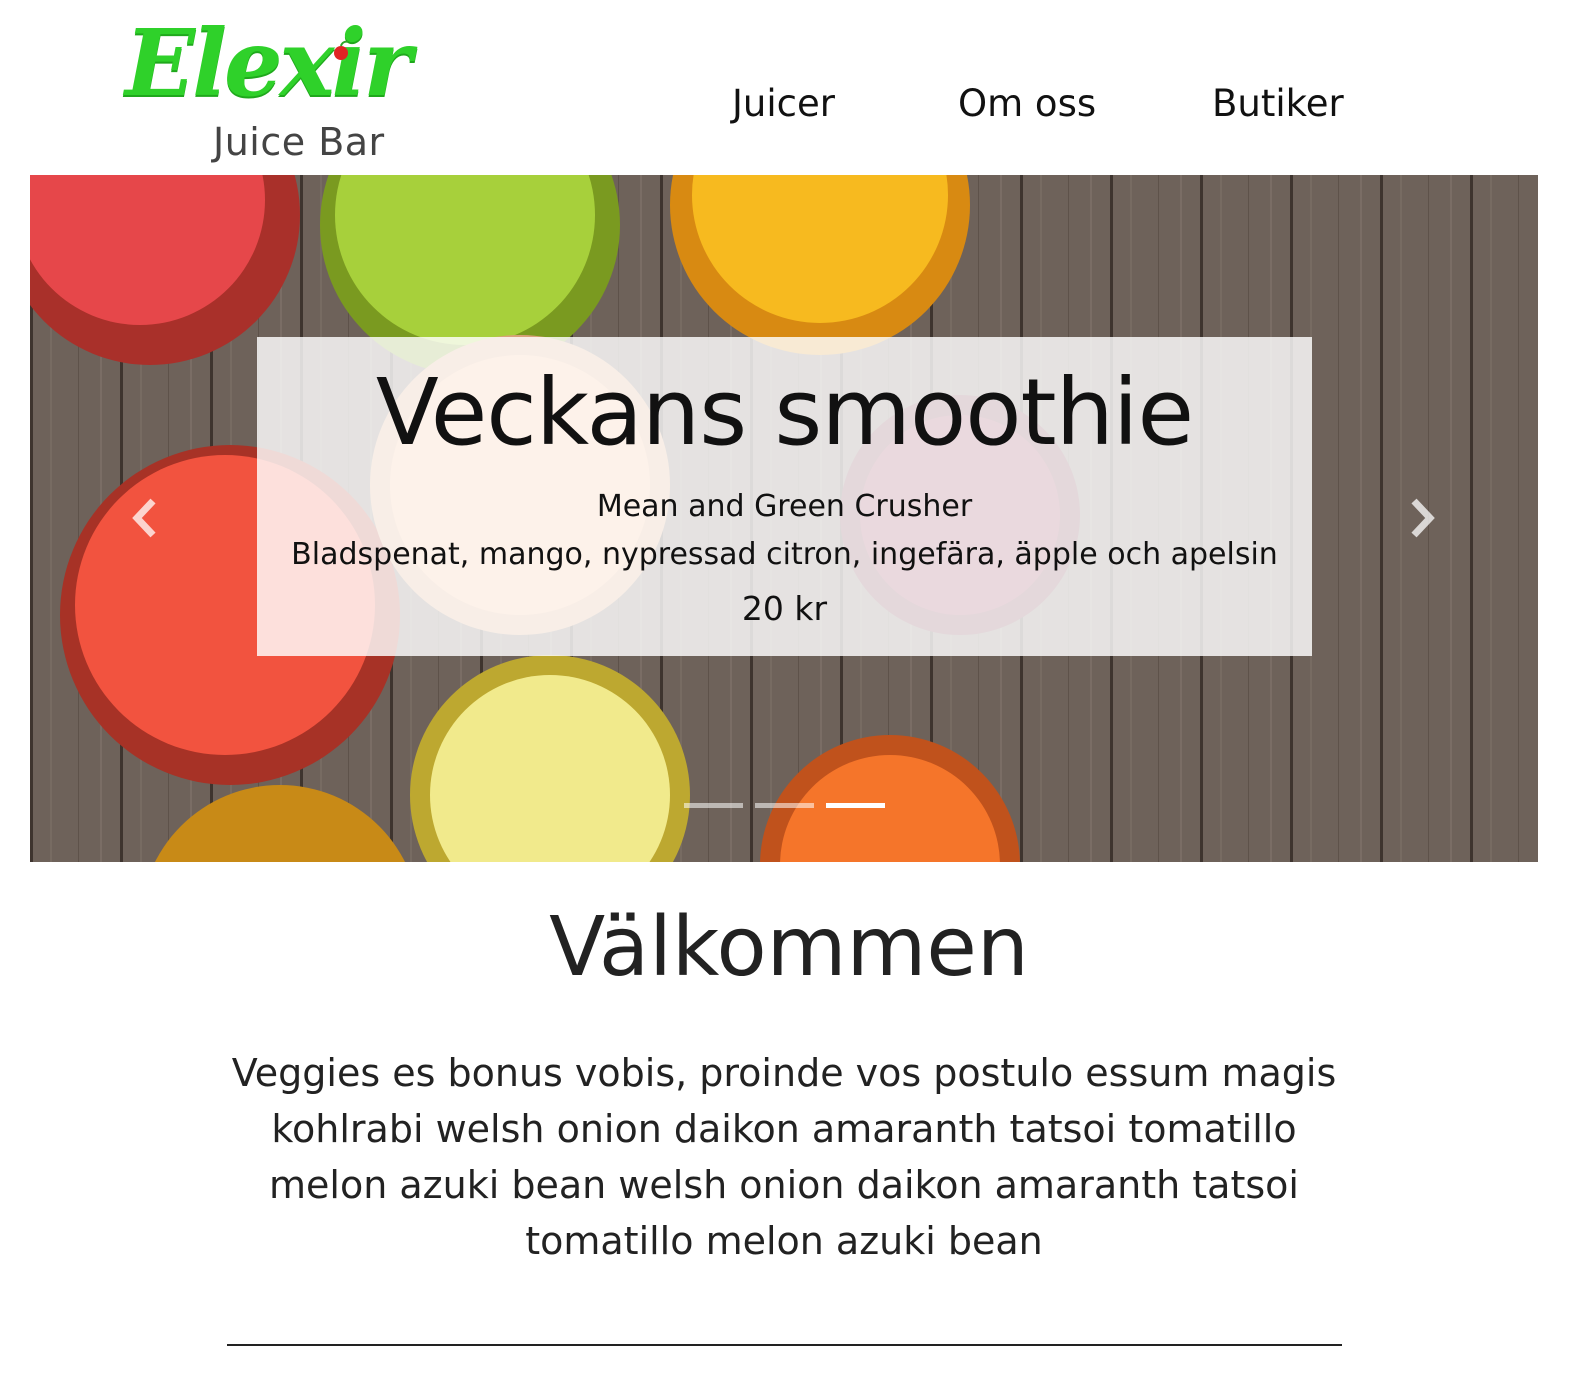  What do you see at coordinates (145, 518) in the screenshot?
I see `carousel-prev-icon` at bounding box center [145, 518].